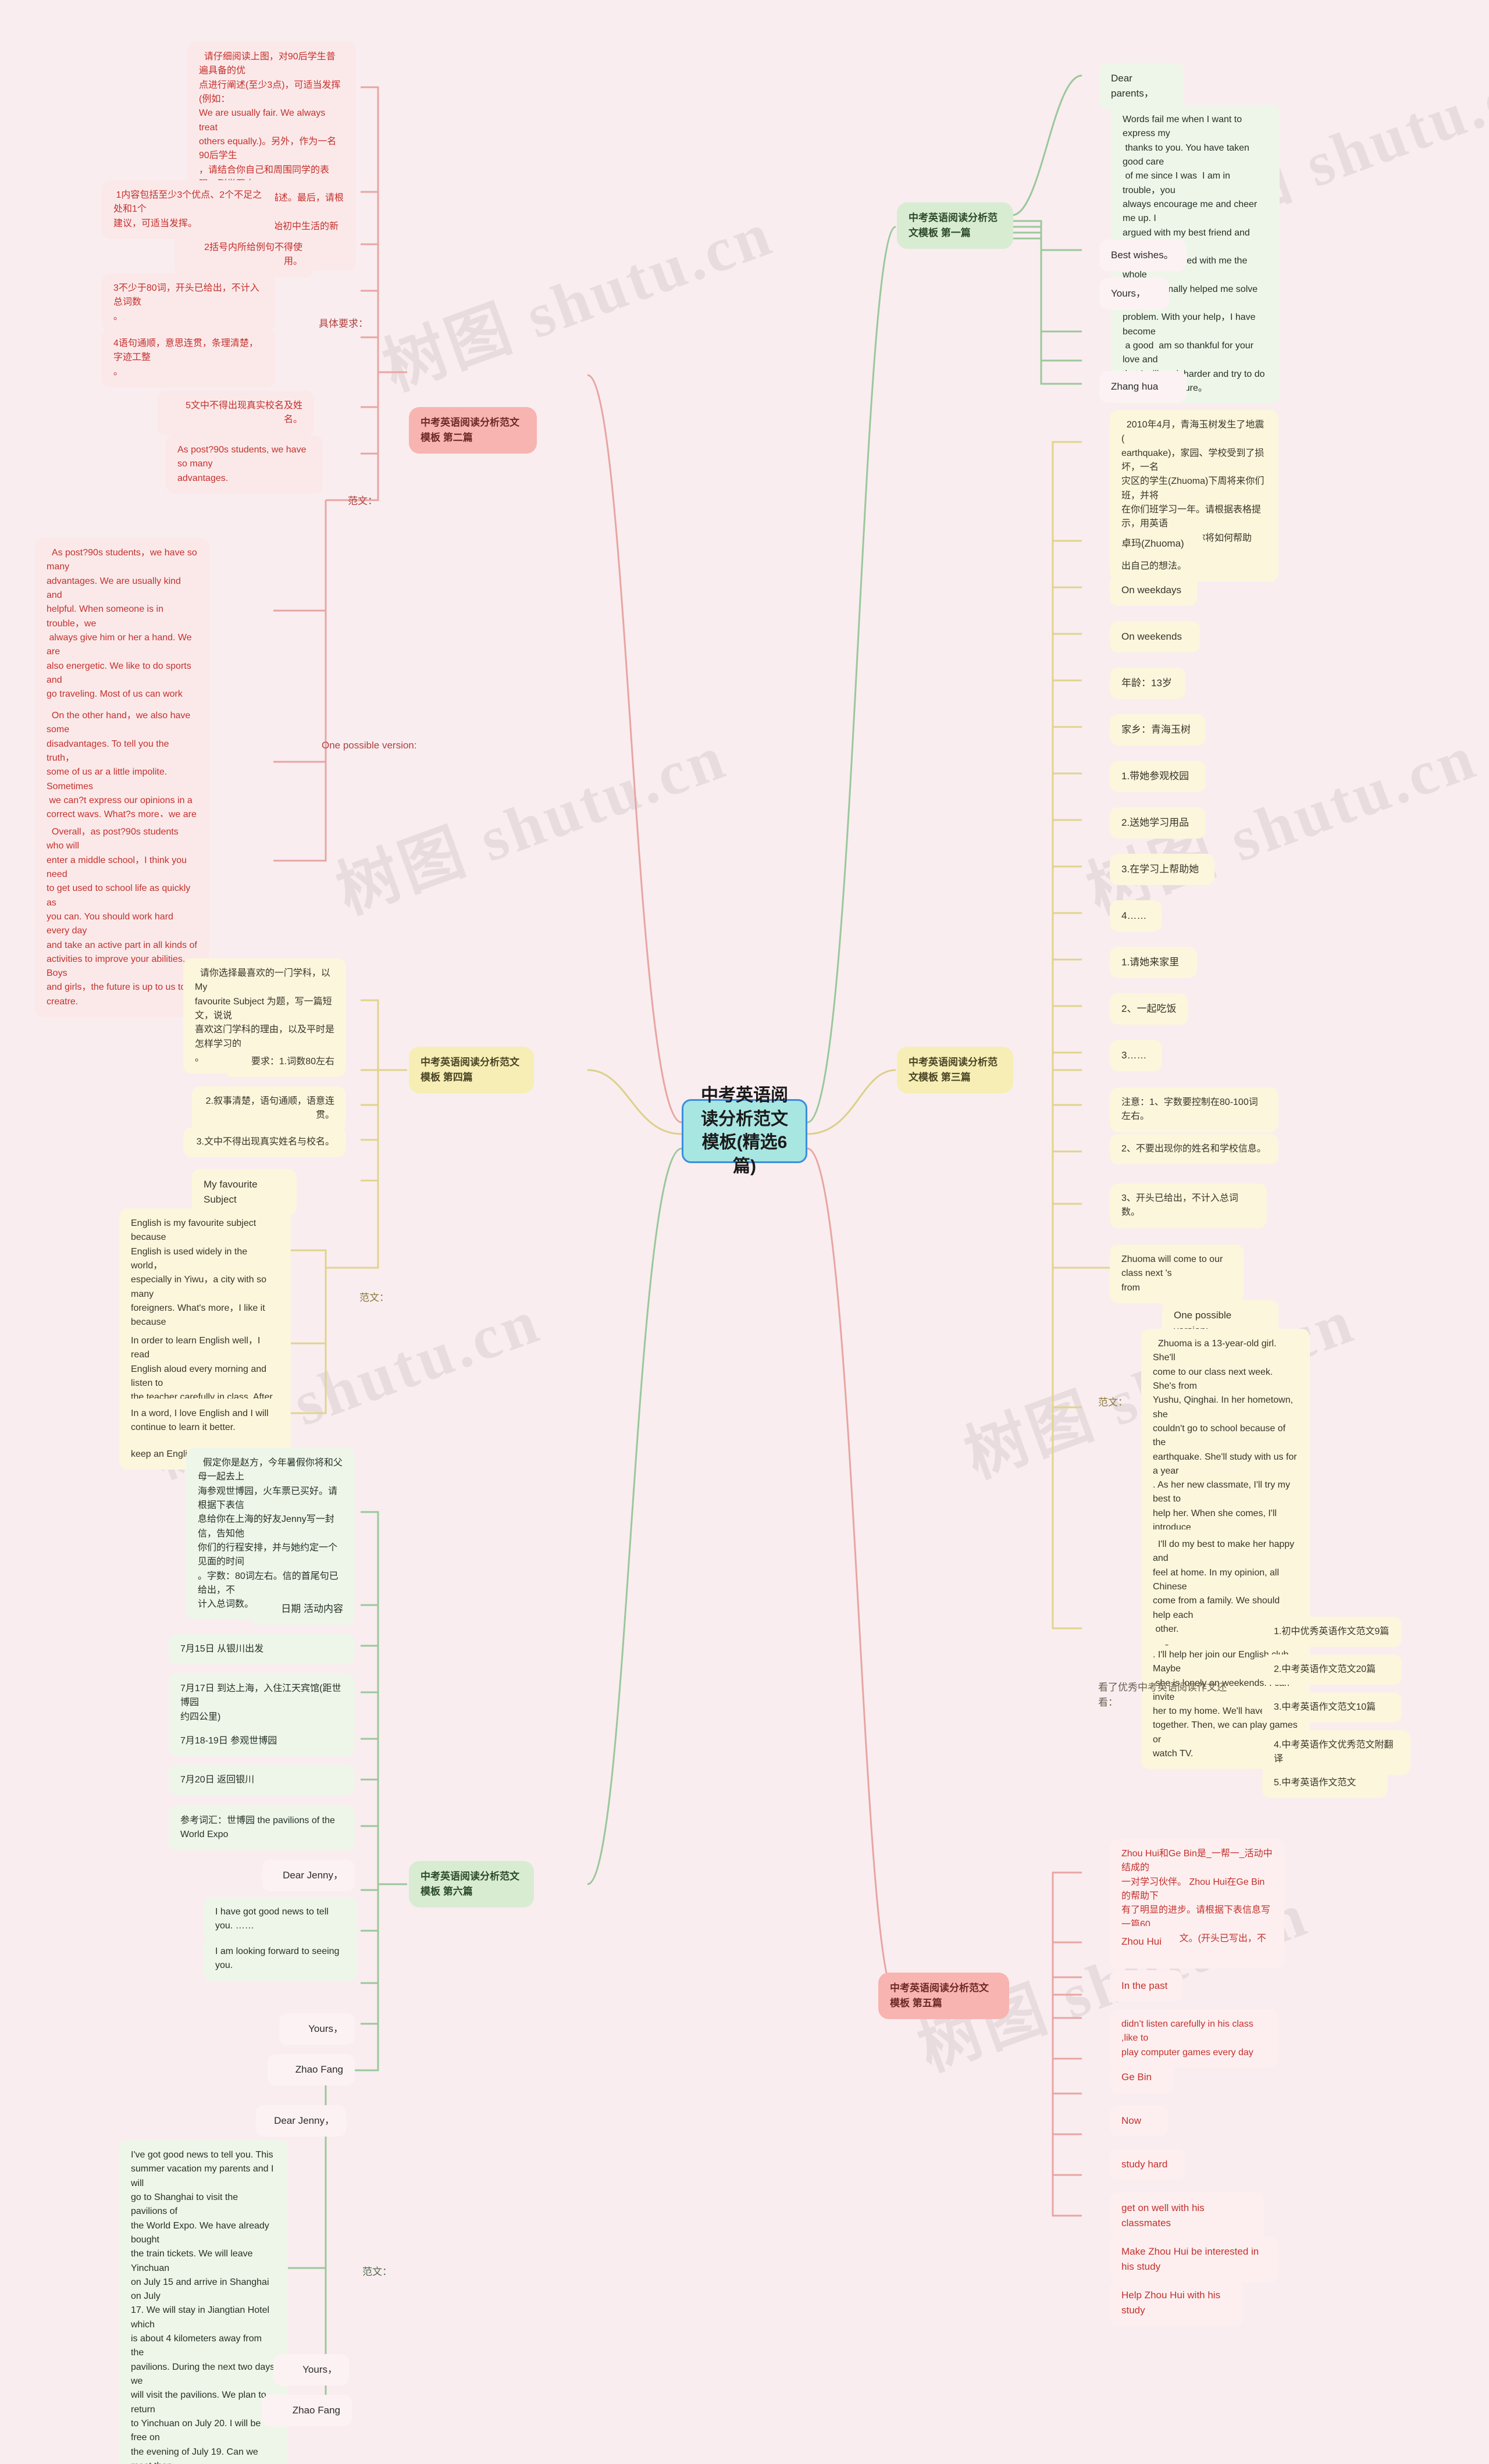 The image size is (1489, 2464). What do you see at coordinates (317, 2029) in the screenshot?
I see `p6-opening-yours: Yours，` at bounding box center [317, 2029].